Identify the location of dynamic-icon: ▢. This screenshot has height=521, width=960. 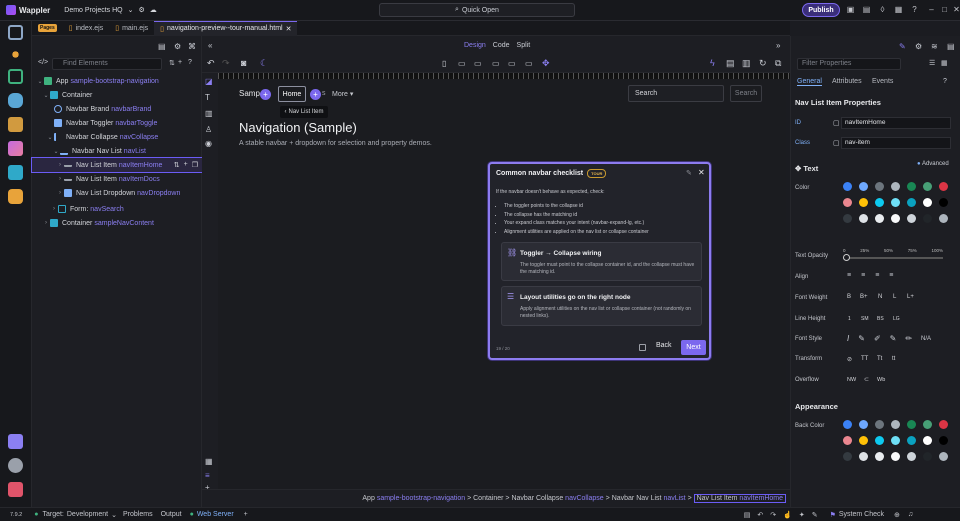
(836, 123).